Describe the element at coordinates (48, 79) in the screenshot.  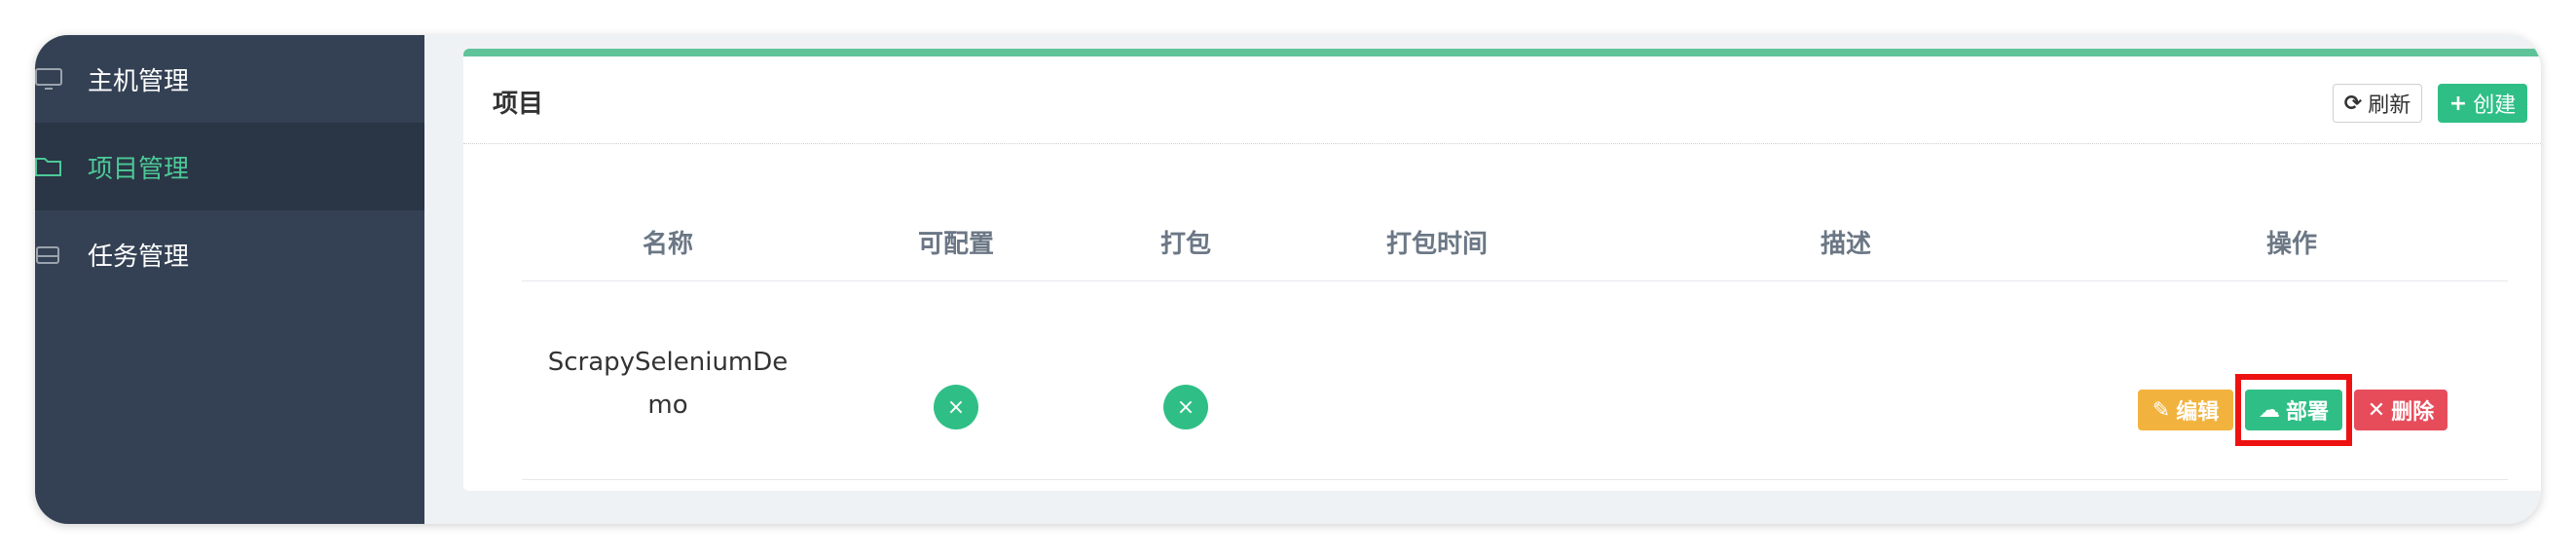
I see `monitor-icon` at that location.